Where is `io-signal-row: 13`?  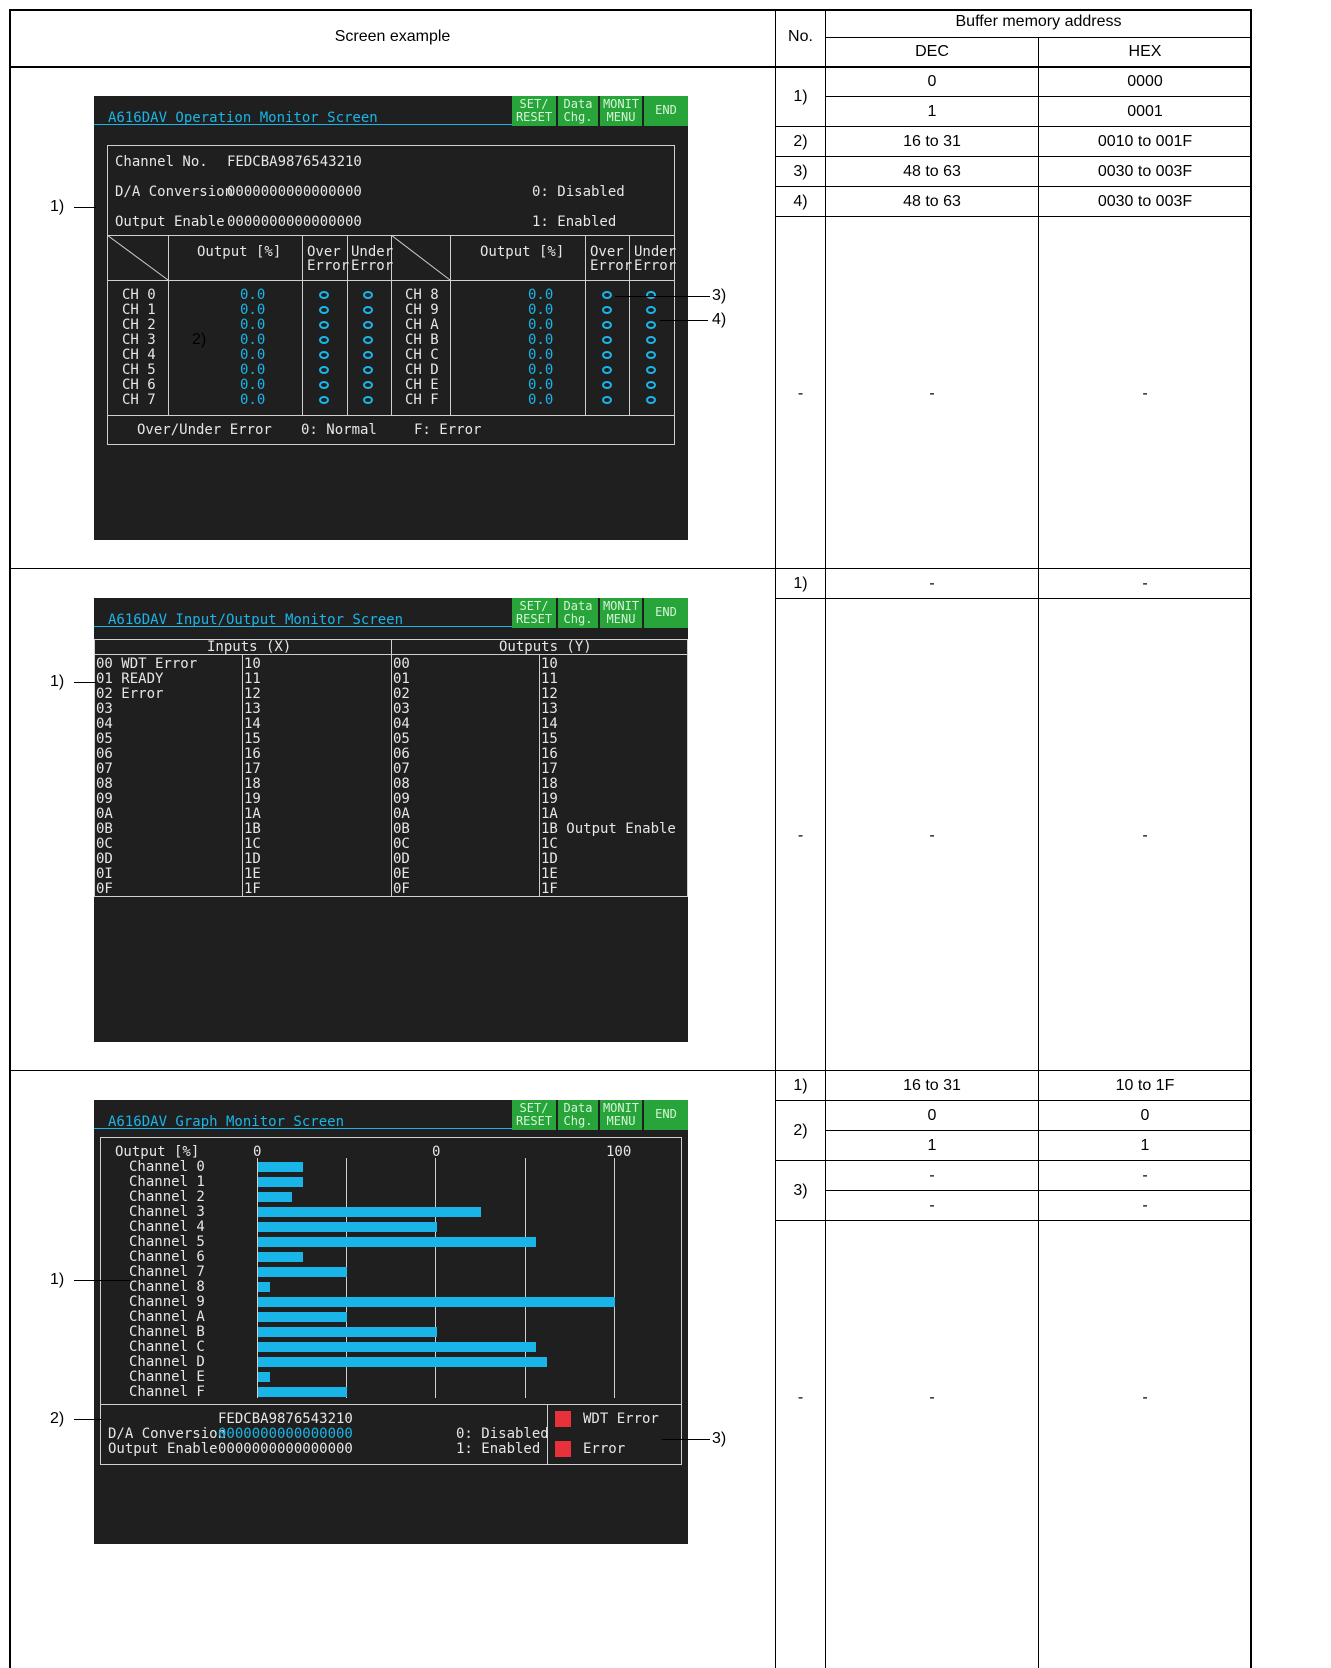 io-signal-row: 13 is located at coordinates (549, 709).